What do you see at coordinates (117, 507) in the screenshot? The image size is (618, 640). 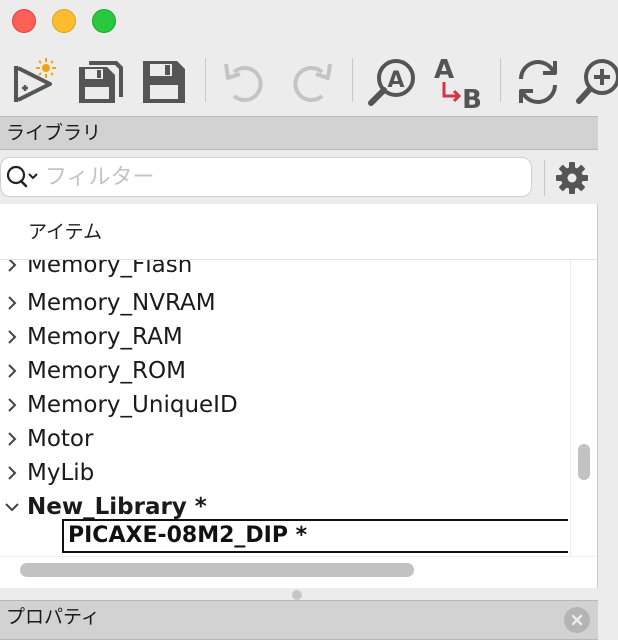 I see `tree-row-label: New_Library *` at bounding box center [117, 507].